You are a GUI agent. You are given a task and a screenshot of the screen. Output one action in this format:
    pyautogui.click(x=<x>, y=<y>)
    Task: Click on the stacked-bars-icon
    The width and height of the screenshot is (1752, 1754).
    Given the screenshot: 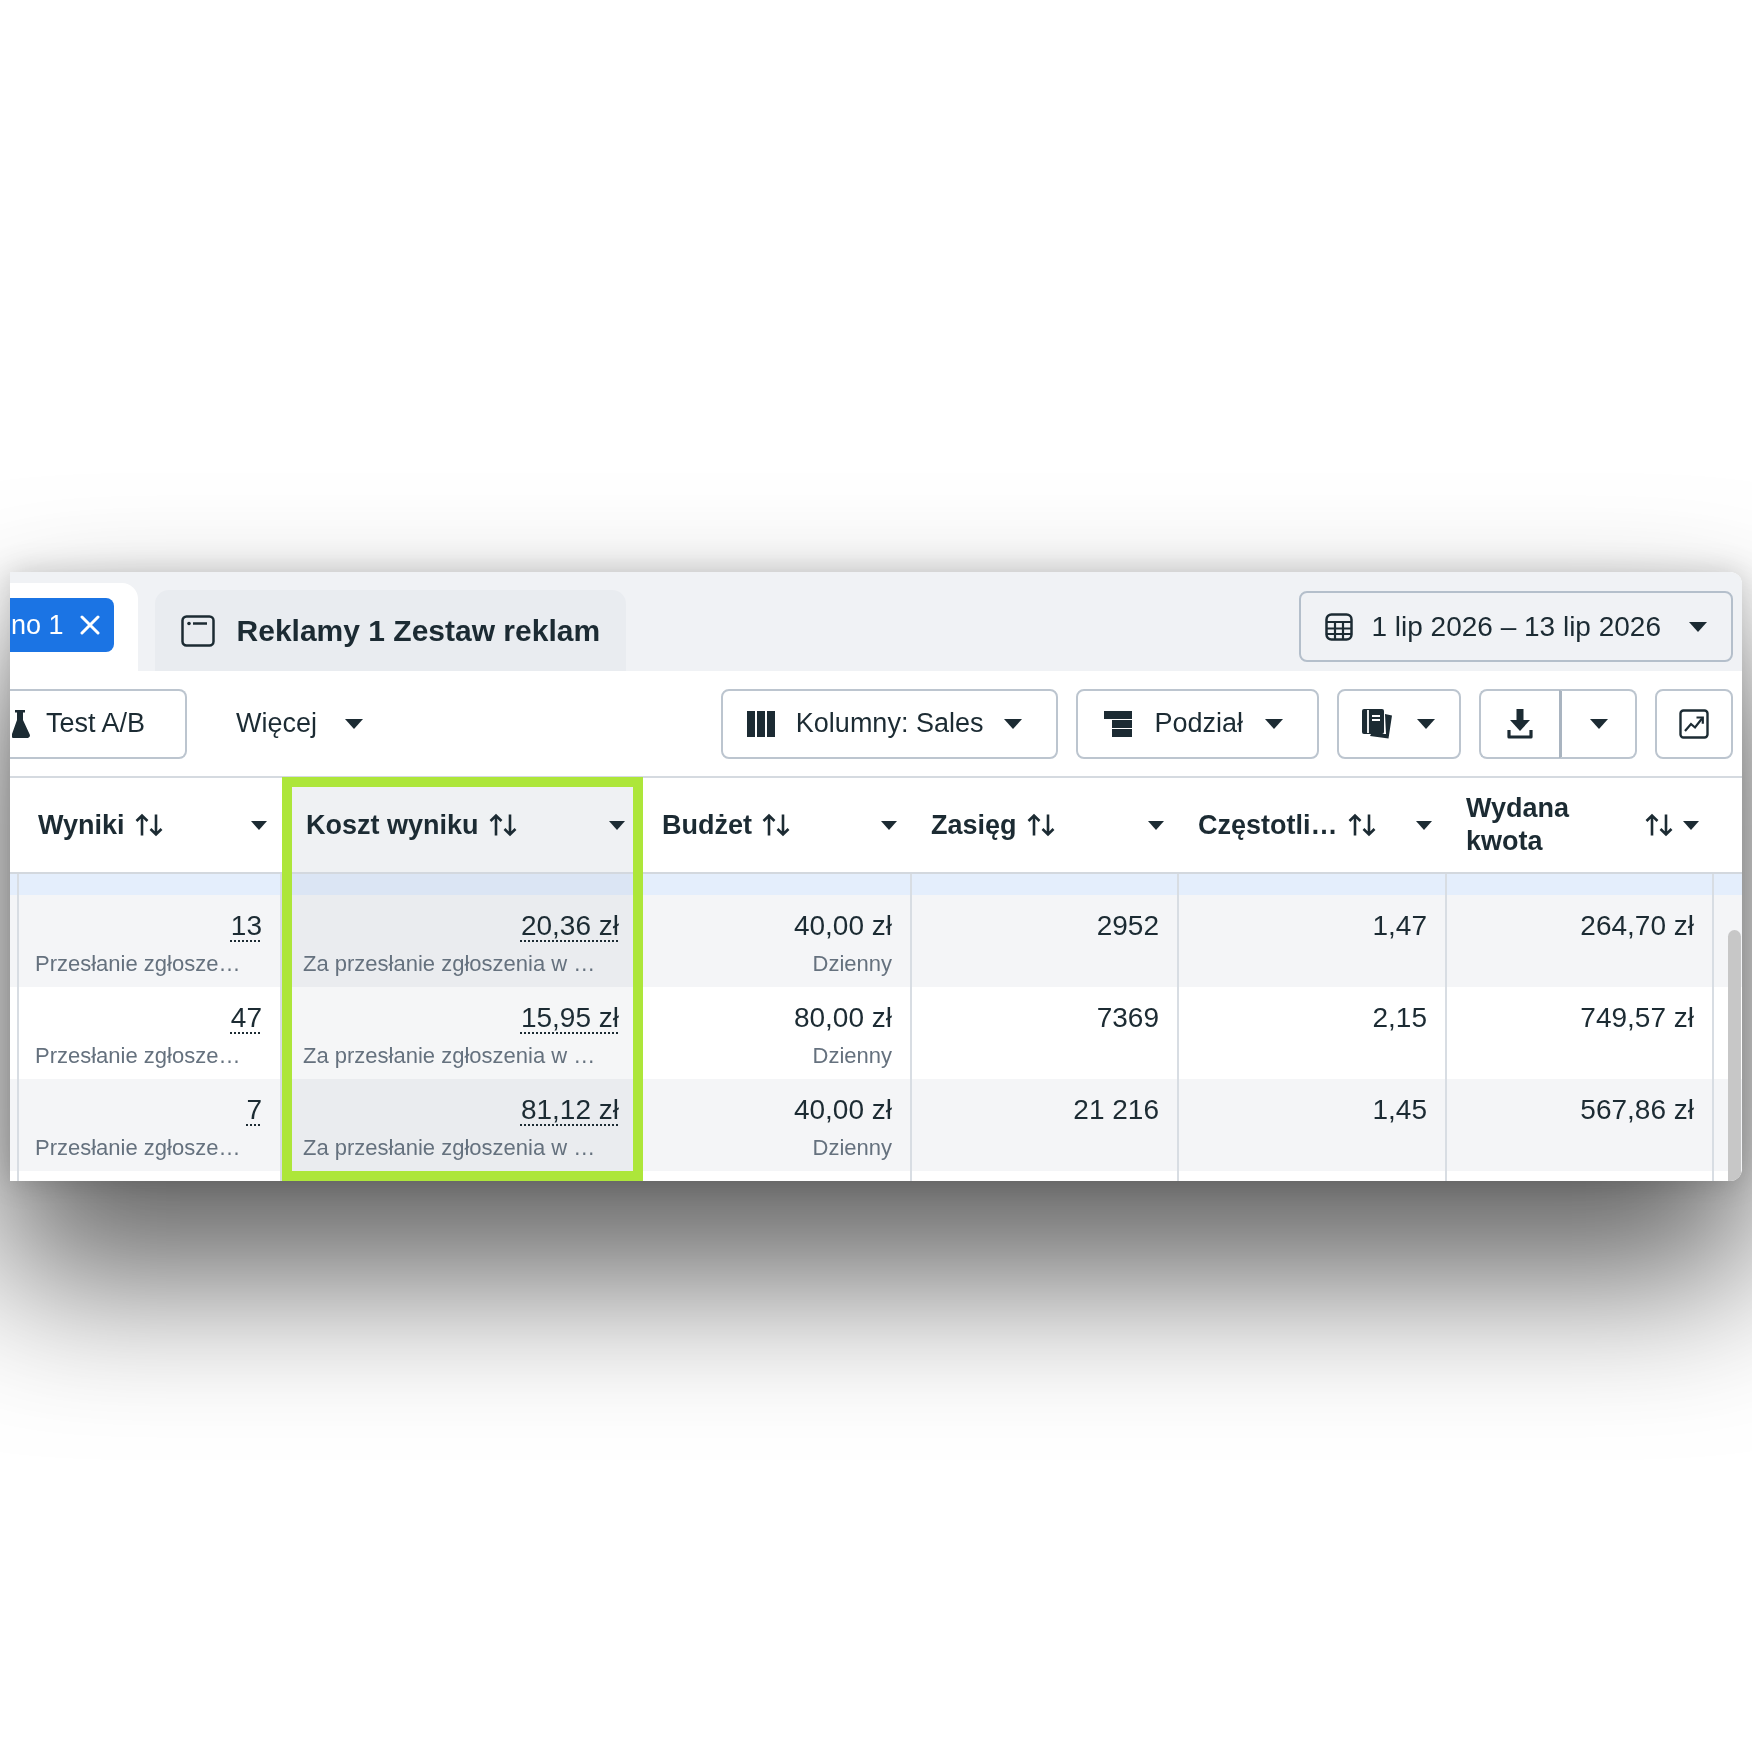 What is the action you would take?
    pyautogui.click(x=1118, y=723)
    